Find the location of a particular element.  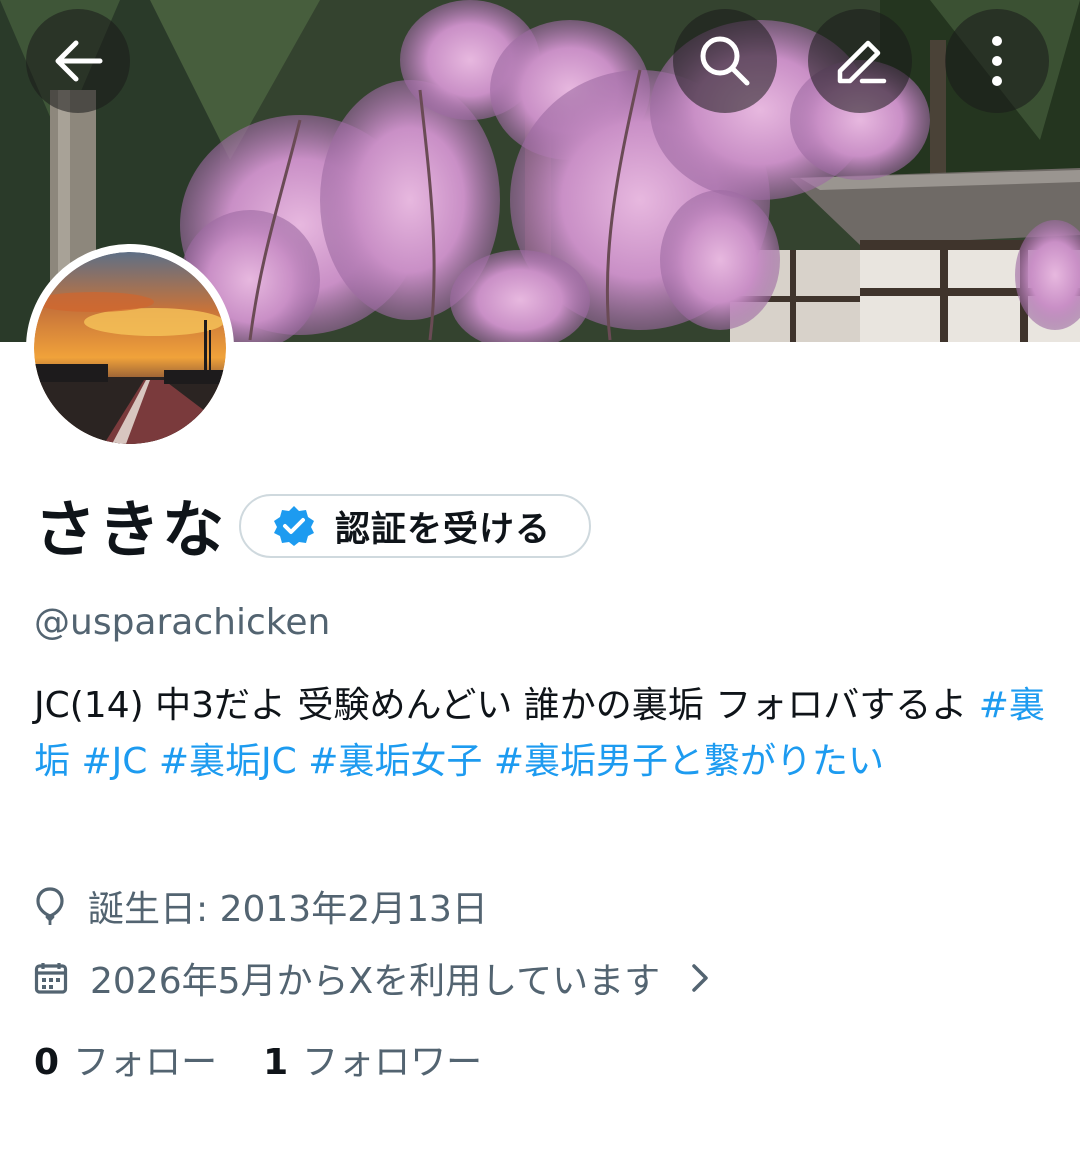

followers-link: 1 フォロワー is located at coordinates (372, 1063).